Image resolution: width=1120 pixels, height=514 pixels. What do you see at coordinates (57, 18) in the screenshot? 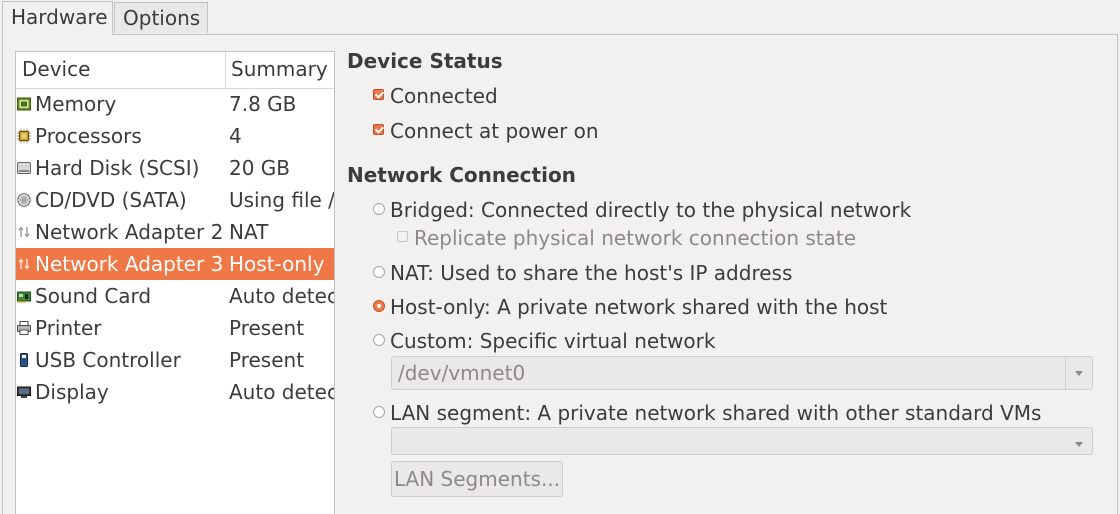
I see `tab-hardware: Hardware` at bounding box center [57, 18].